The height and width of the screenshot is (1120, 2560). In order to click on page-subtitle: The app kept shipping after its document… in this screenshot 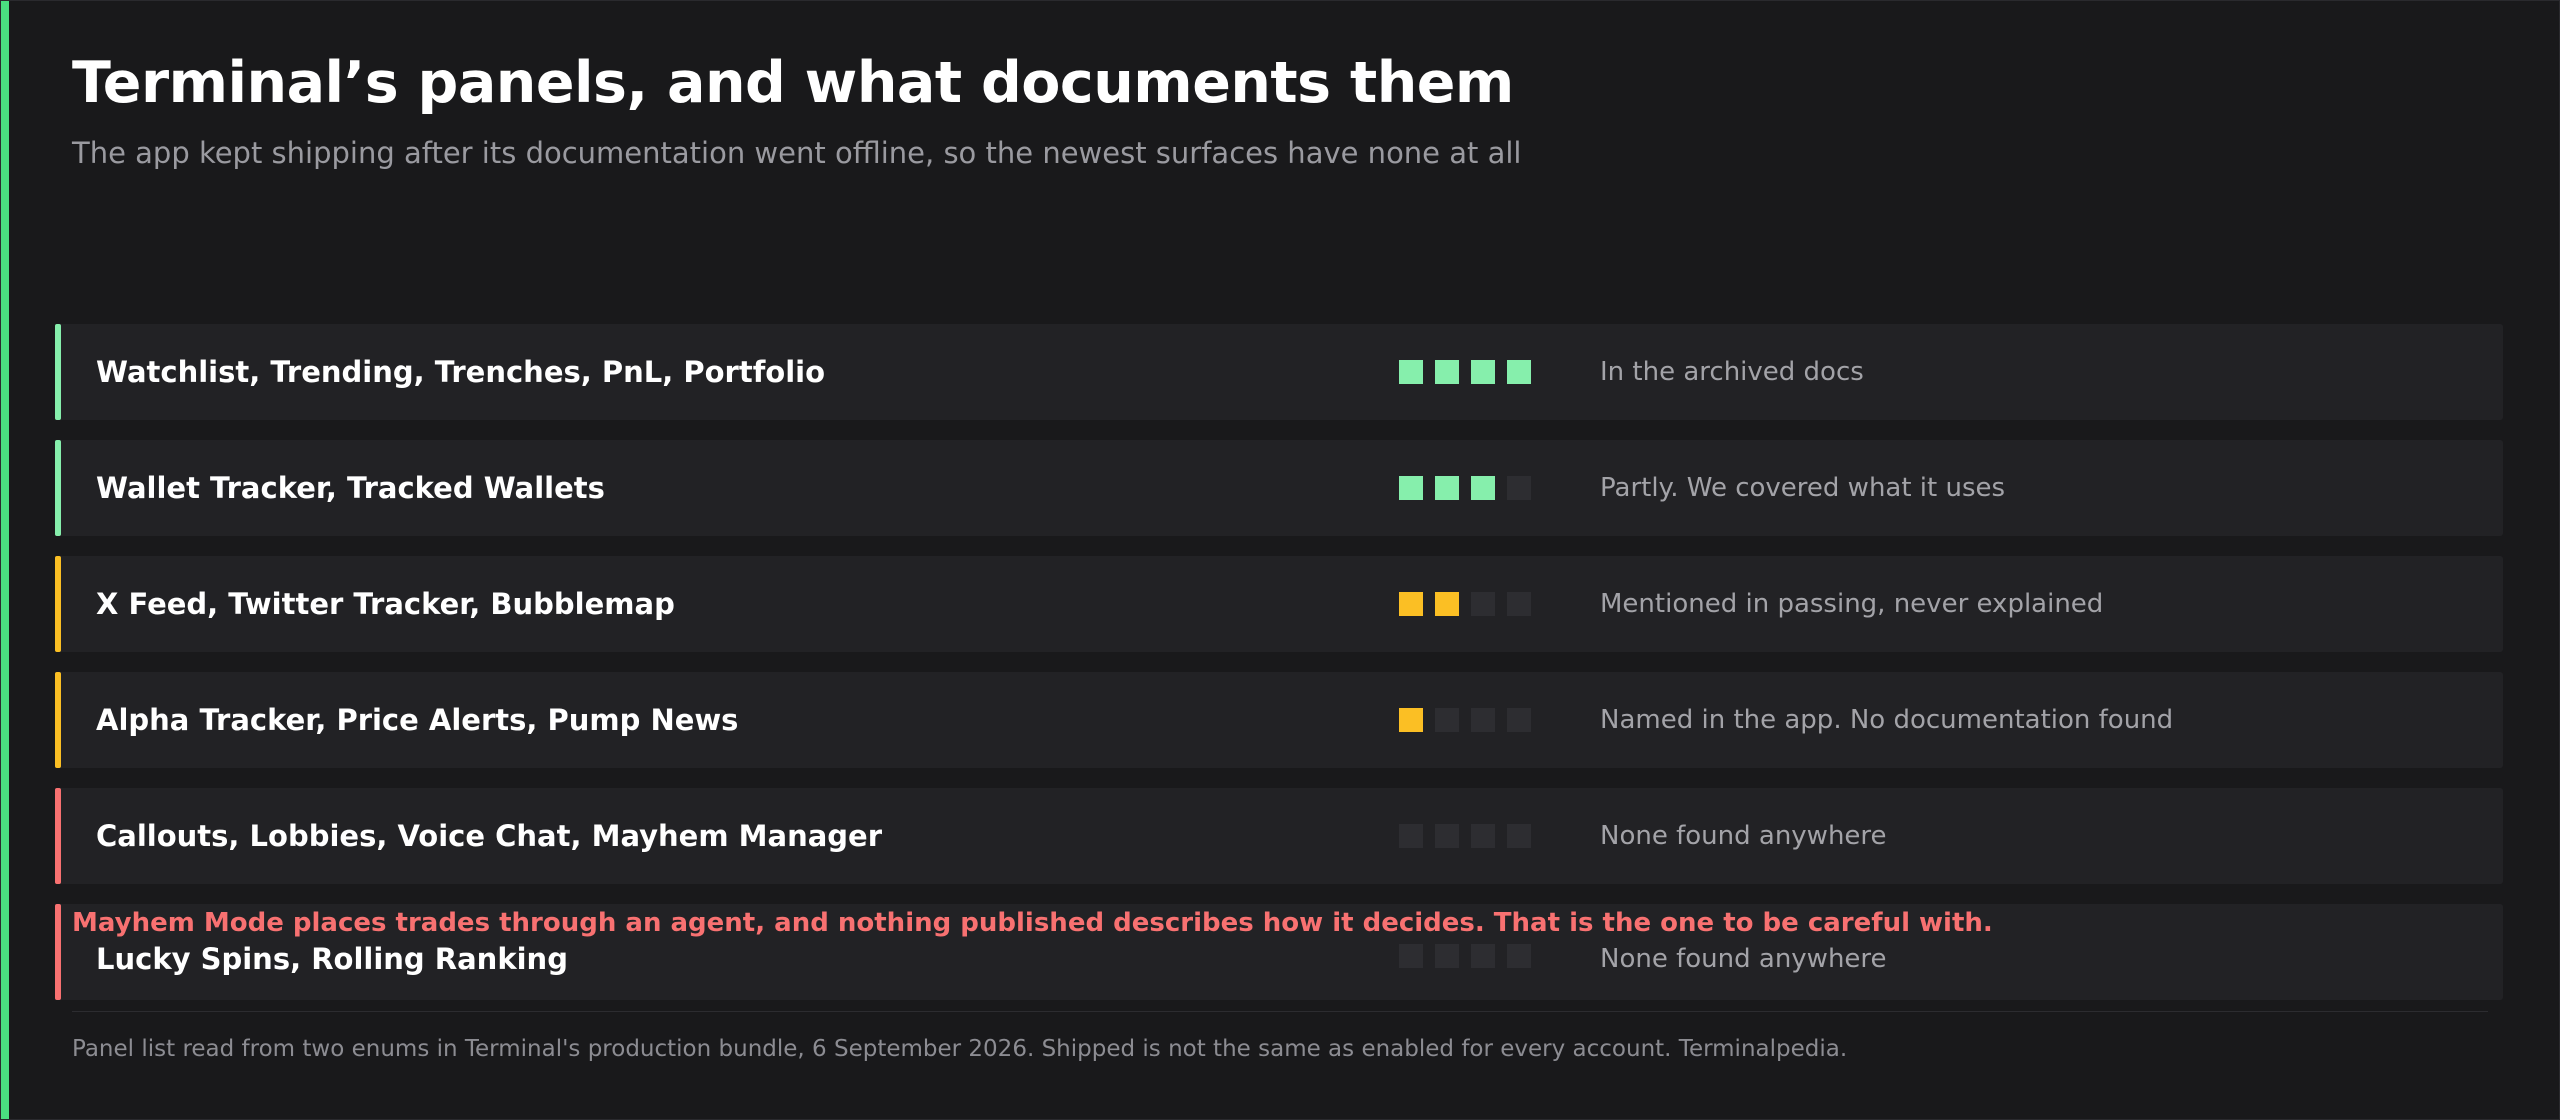, I will do `click(797, 153)`.